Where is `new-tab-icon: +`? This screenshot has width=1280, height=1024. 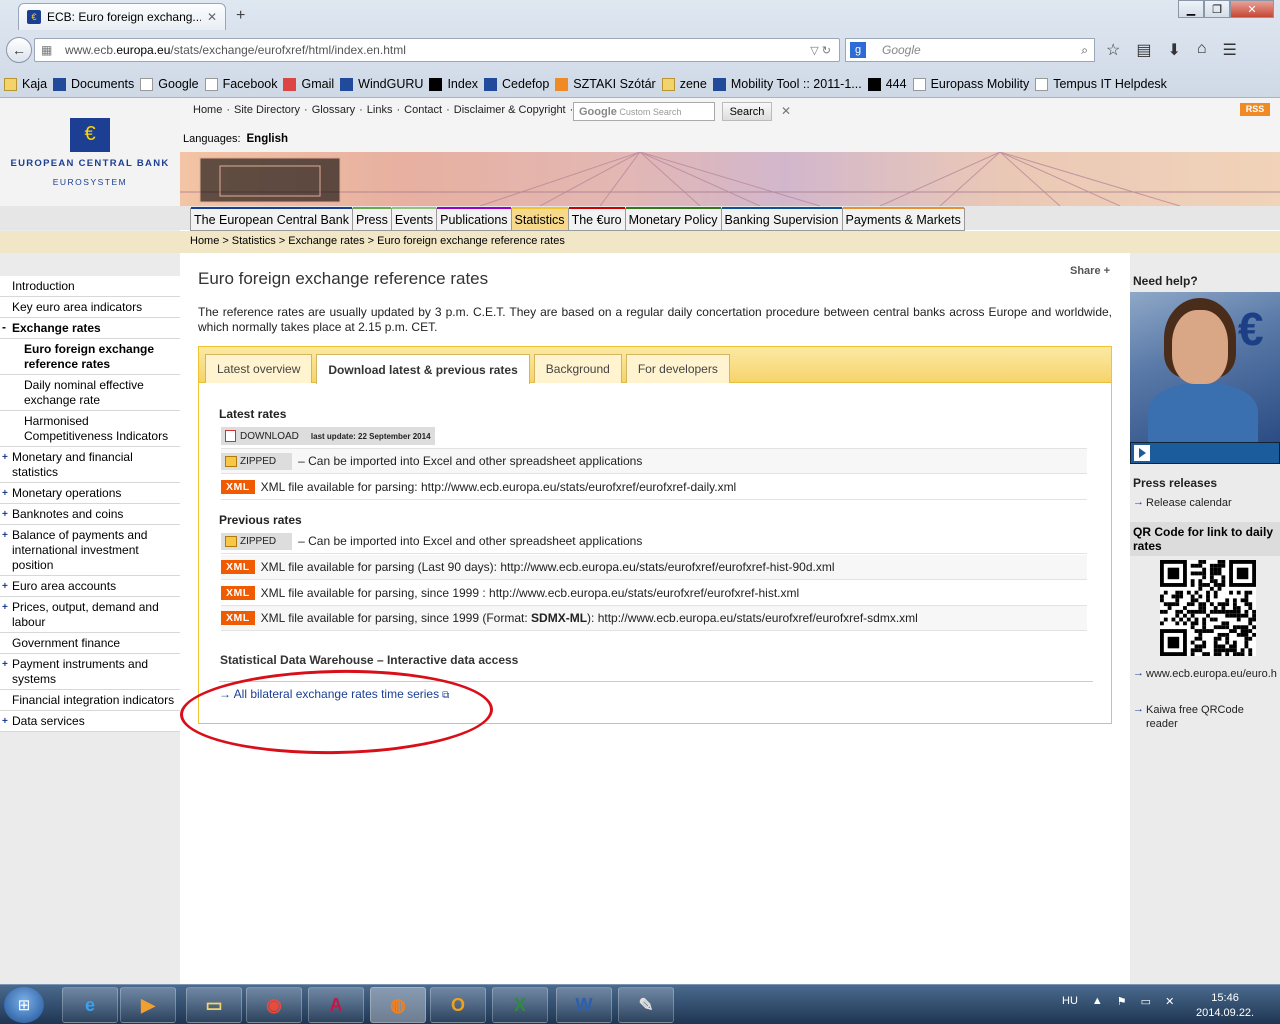
new-tab-icon: + is located at coordinates (240, 16).